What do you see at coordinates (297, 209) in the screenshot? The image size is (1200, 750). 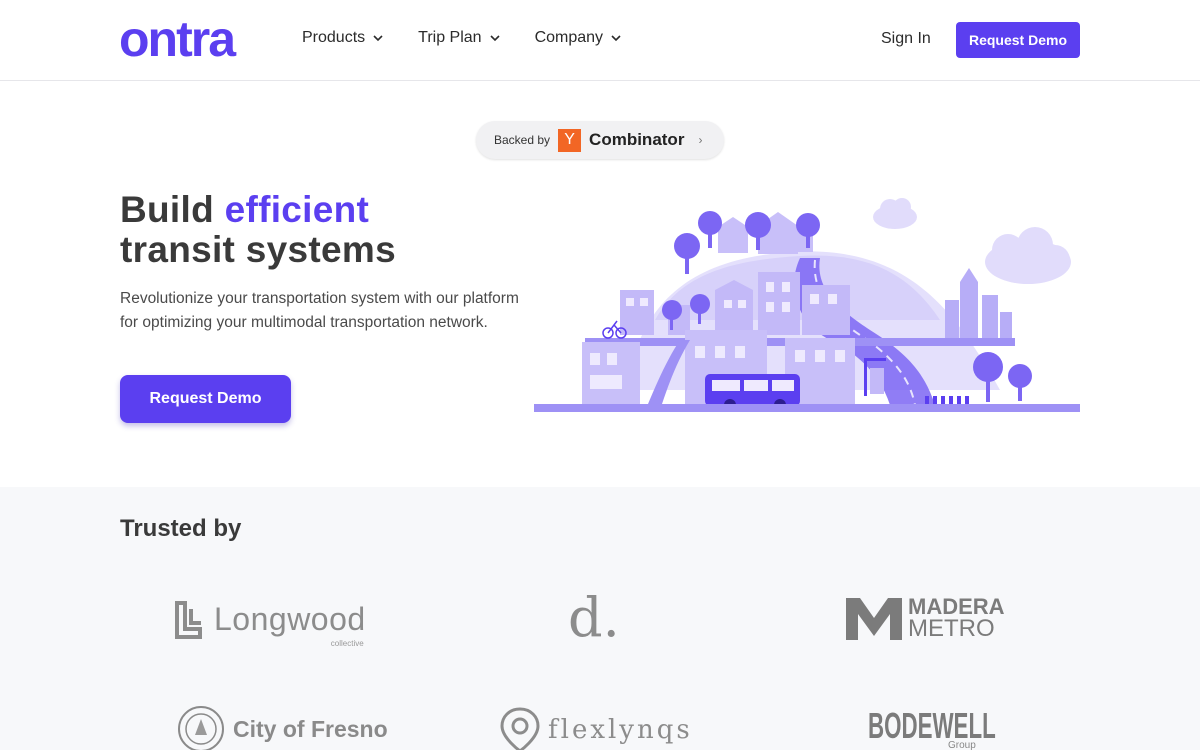 I see `hero-title-accent: efficient` at bounding box center [297, 209].